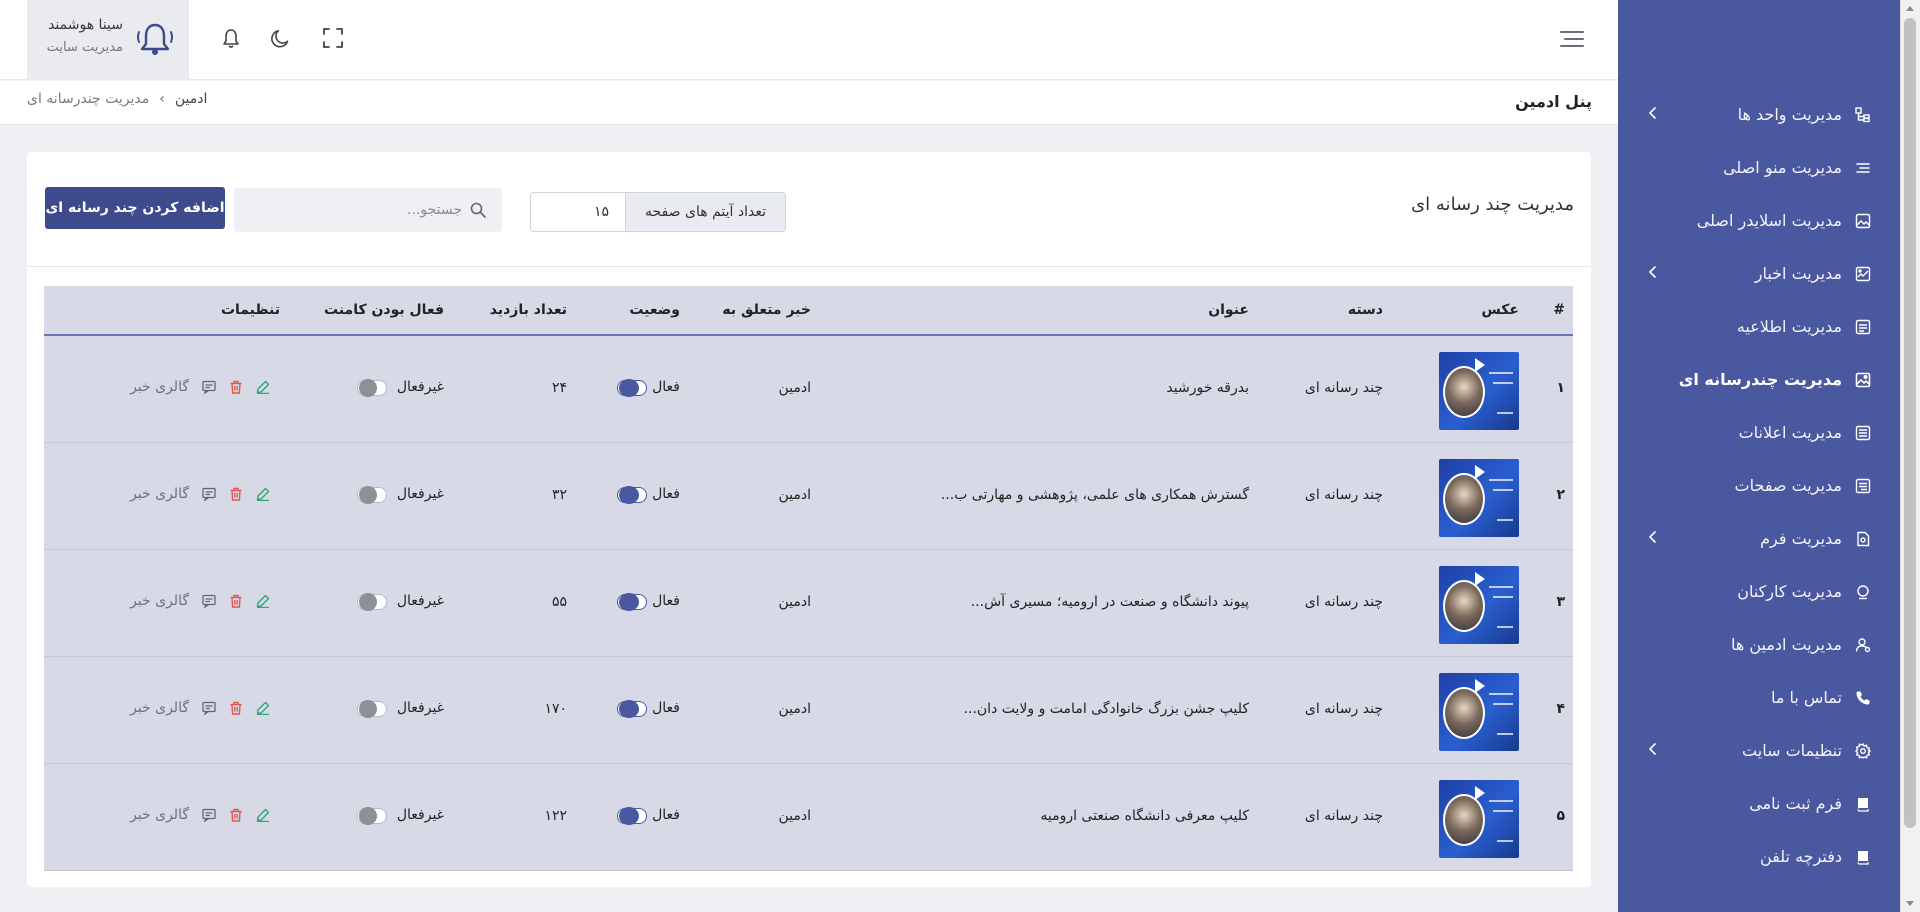 The height and width of the screenshot is (912, 1920). I want to click on sidebar-item-1: مدیریت واحد ها, so click(1759, 114).